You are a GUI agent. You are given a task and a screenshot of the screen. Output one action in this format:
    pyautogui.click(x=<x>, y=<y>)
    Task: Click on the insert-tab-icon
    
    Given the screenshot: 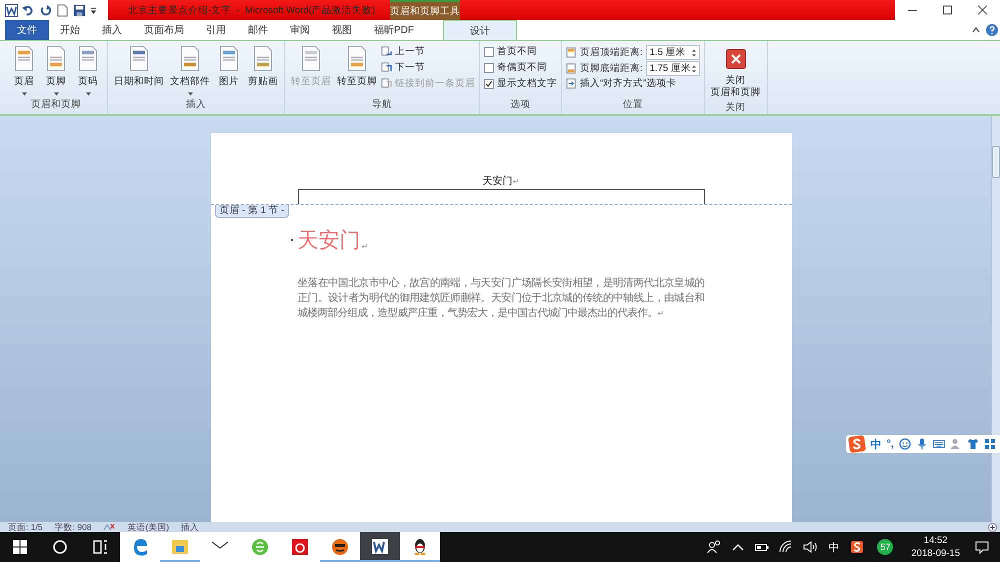 What is the action you would take?
    pyautogui.click(x=571, y=83)
    